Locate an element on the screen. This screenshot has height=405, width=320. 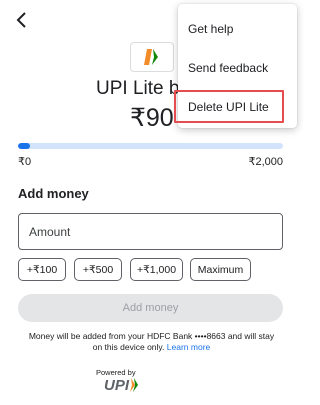
chip-add-100: +₹100 is located at coordinates (42, 269).